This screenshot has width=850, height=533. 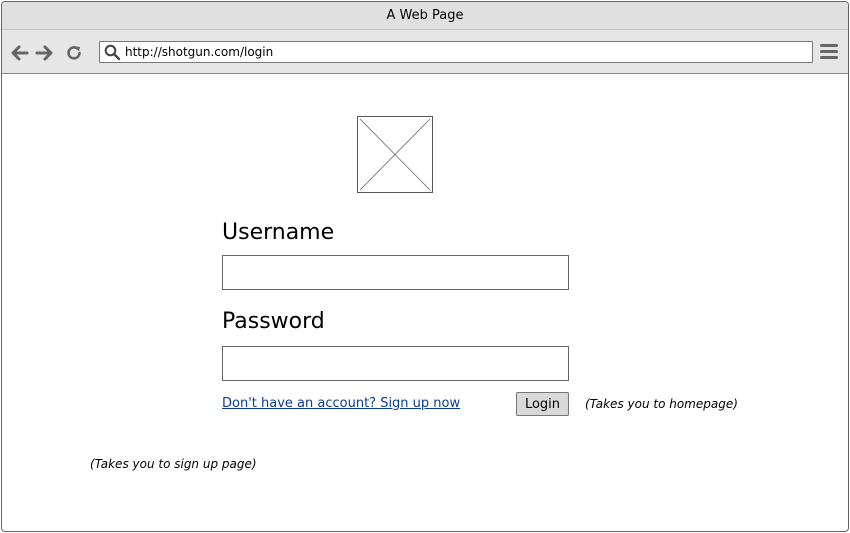 I want to click on browser-menu-button, so click(x=831, y=53).